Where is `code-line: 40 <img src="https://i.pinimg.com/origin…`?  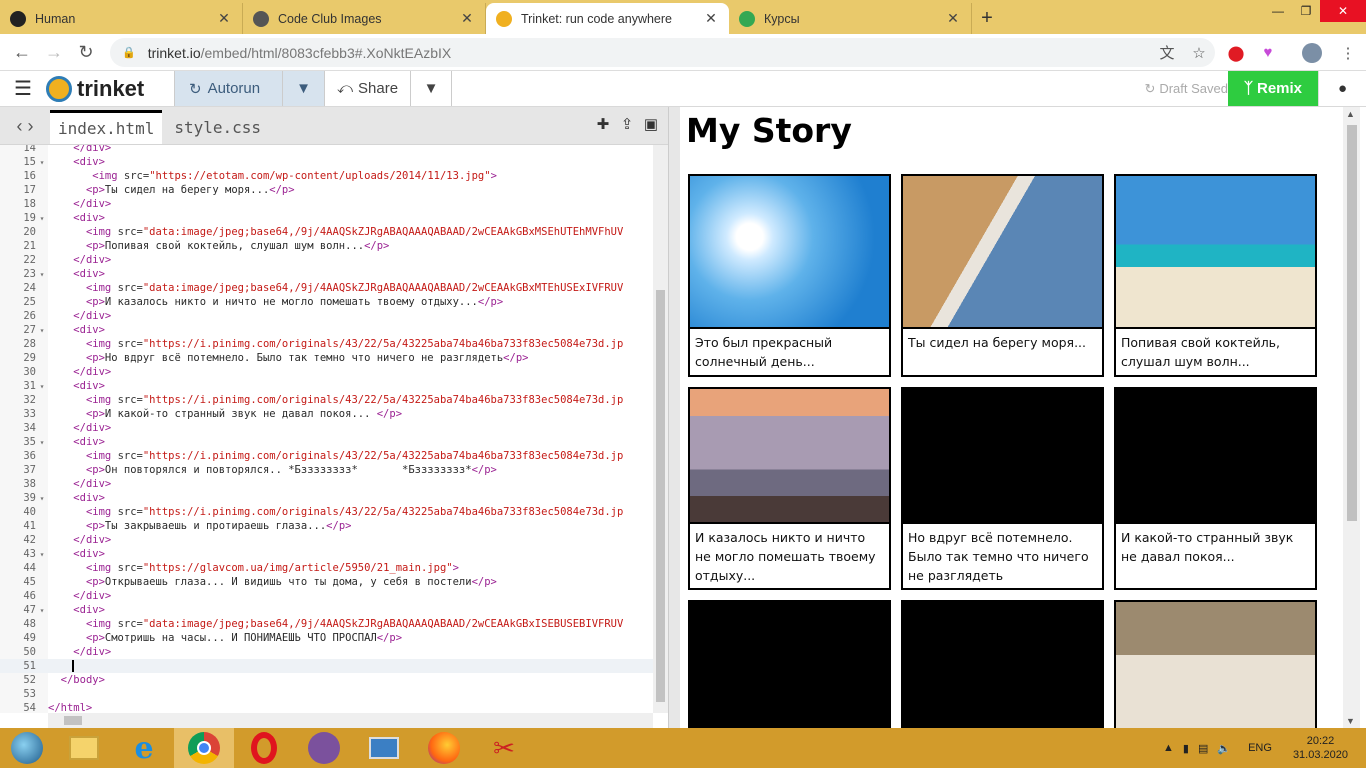
code-line: 40 <img src="https://i.pinimg.com/origin… is located at coordinates (326, 512).